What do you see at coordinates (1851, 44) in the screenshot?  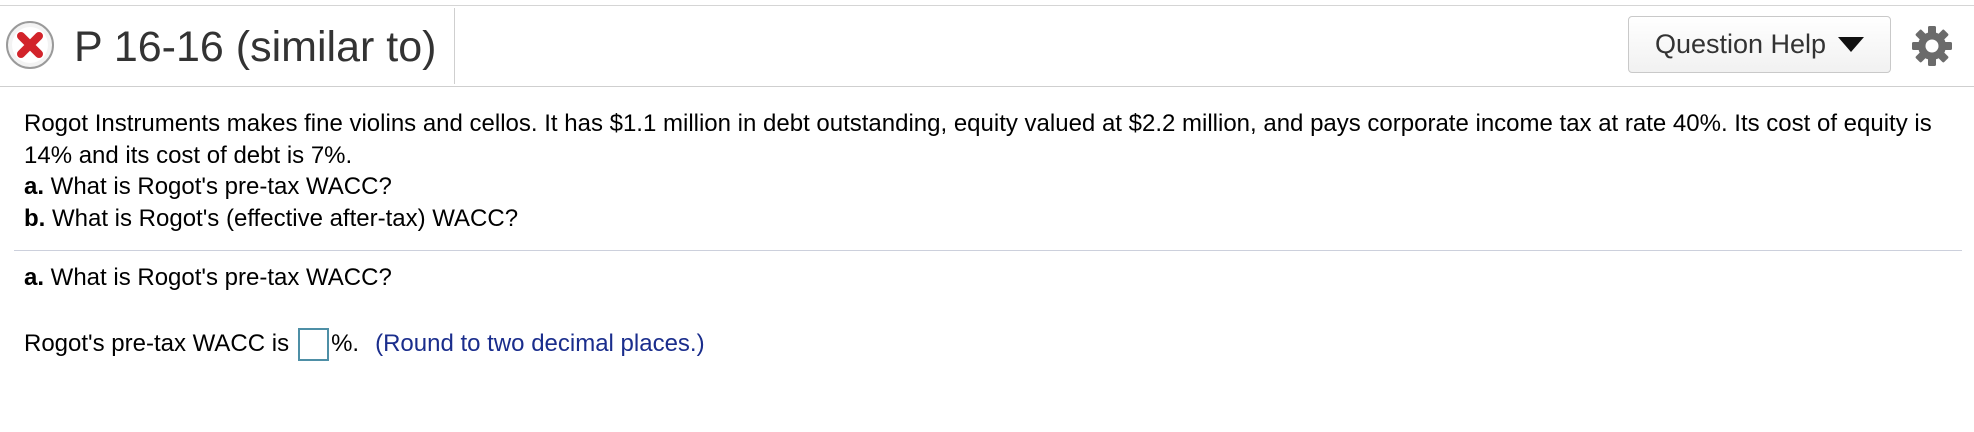 I see `caret-down-icon` at bounding box center [1851, 44].